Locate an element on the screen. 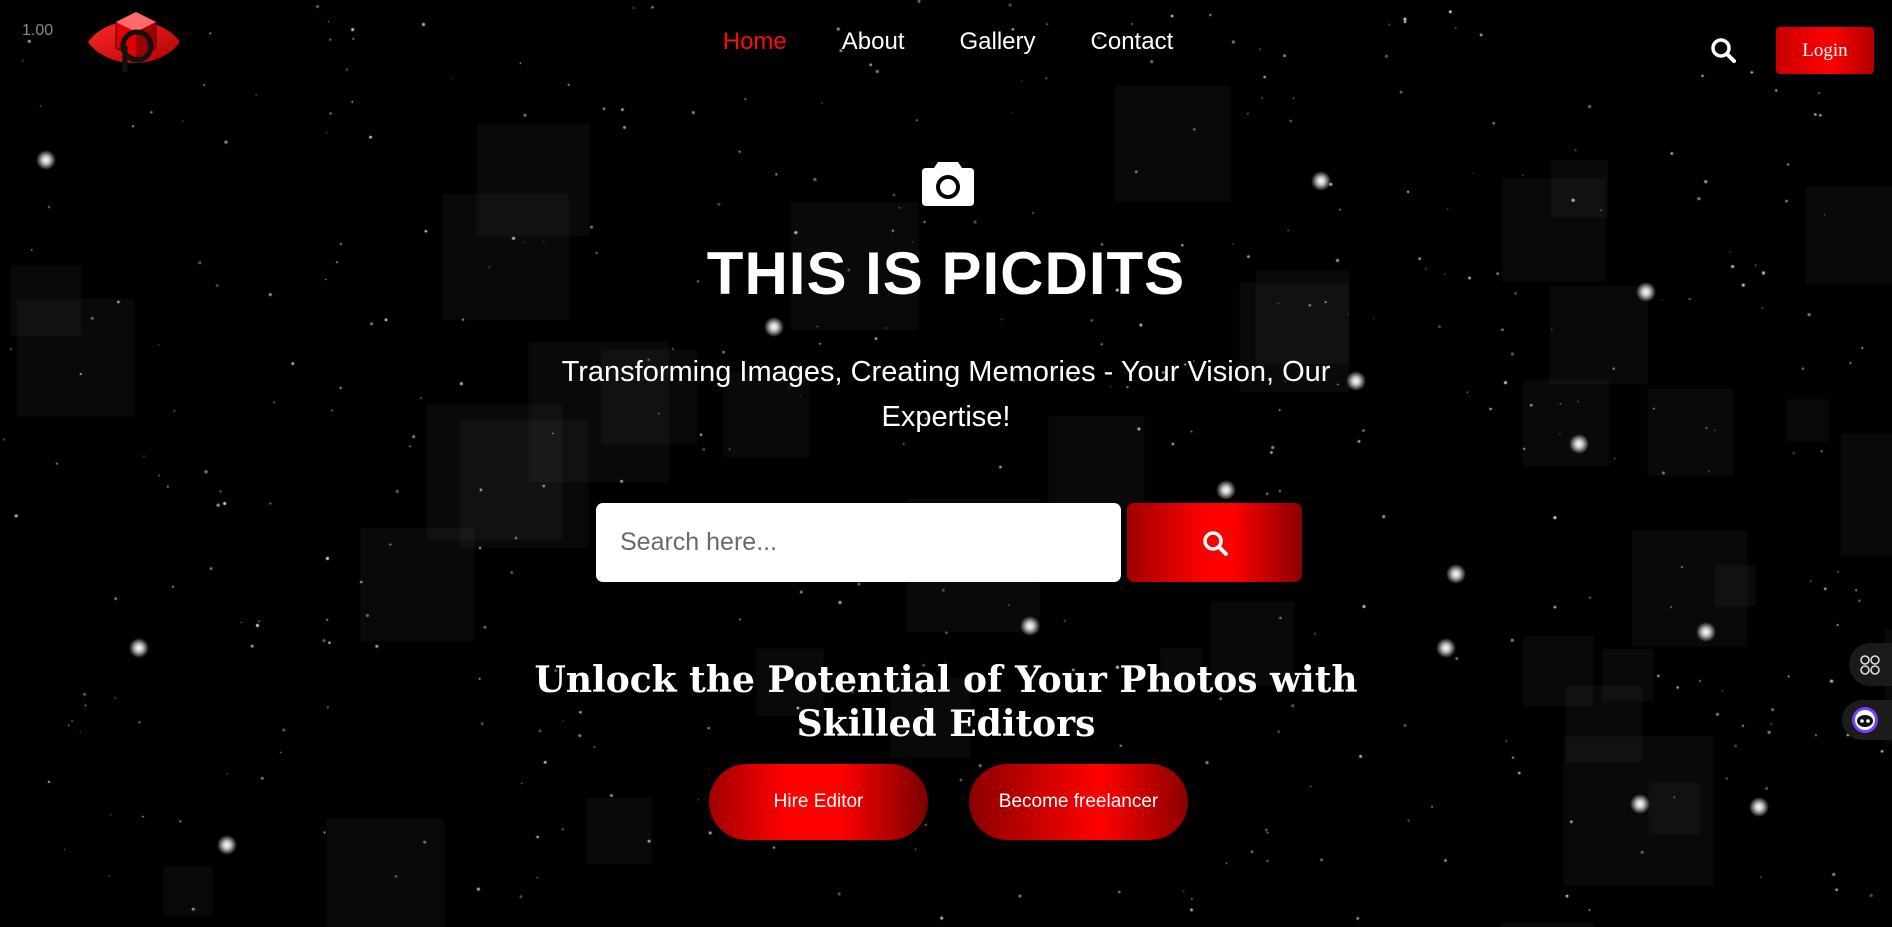  search-button is located at coordinates (1214, 542).